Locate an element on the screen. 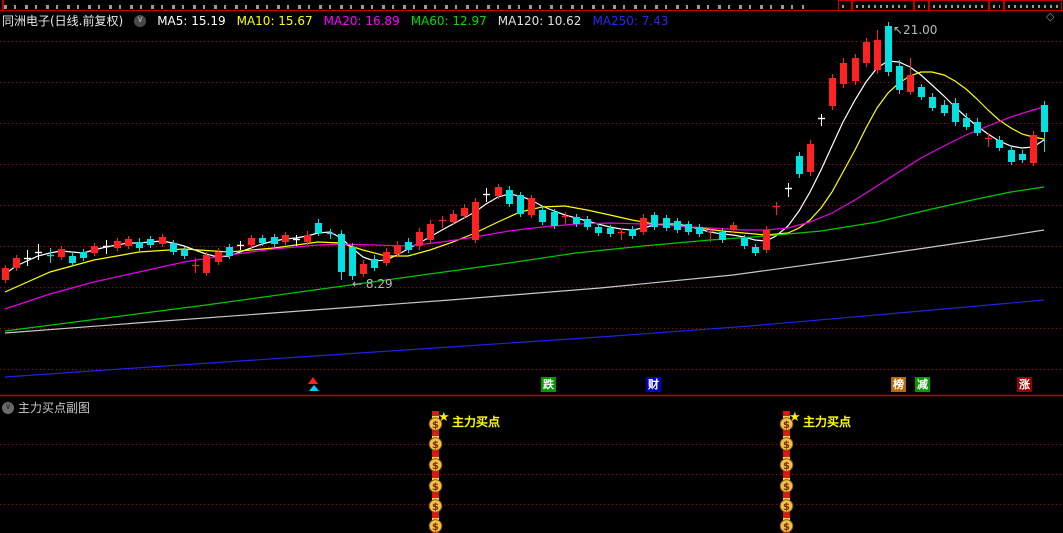 The image size is (1063, 533). chevron-down-icon: ∨ is located at coordinates (8, 407).